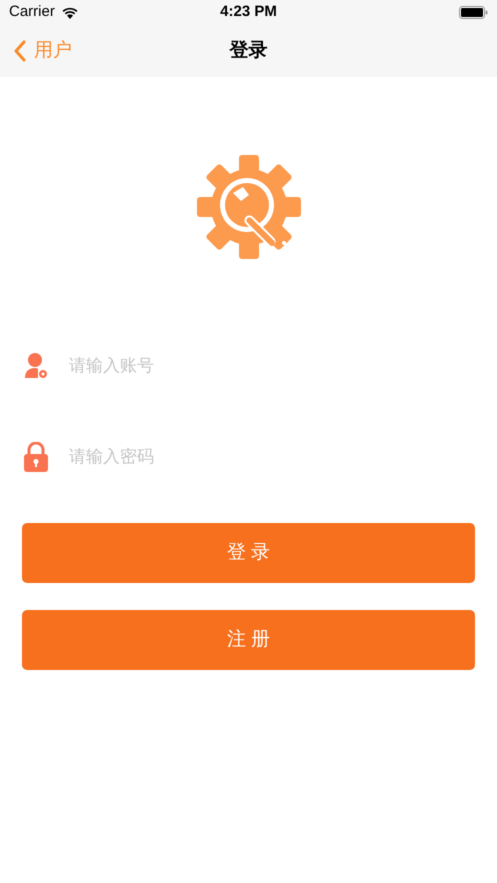  What do you see at coordinates (36, 457) in the screenshot?
I see `padlock-icon` at bounding box center [36, 457].